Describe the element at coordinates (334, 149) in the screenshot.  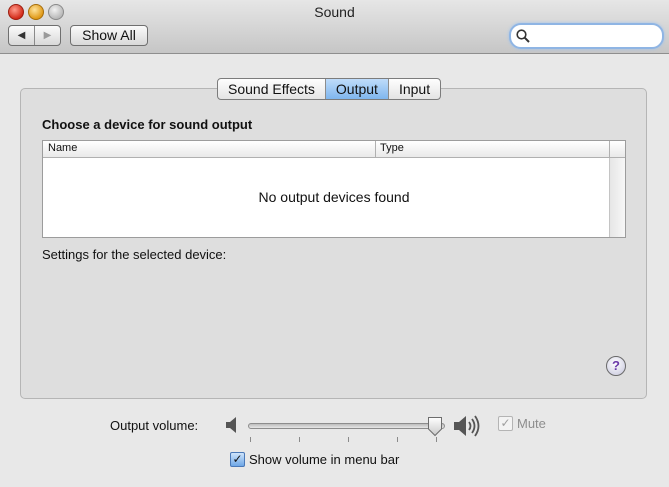
I see `table-header: Name Type` at that location.